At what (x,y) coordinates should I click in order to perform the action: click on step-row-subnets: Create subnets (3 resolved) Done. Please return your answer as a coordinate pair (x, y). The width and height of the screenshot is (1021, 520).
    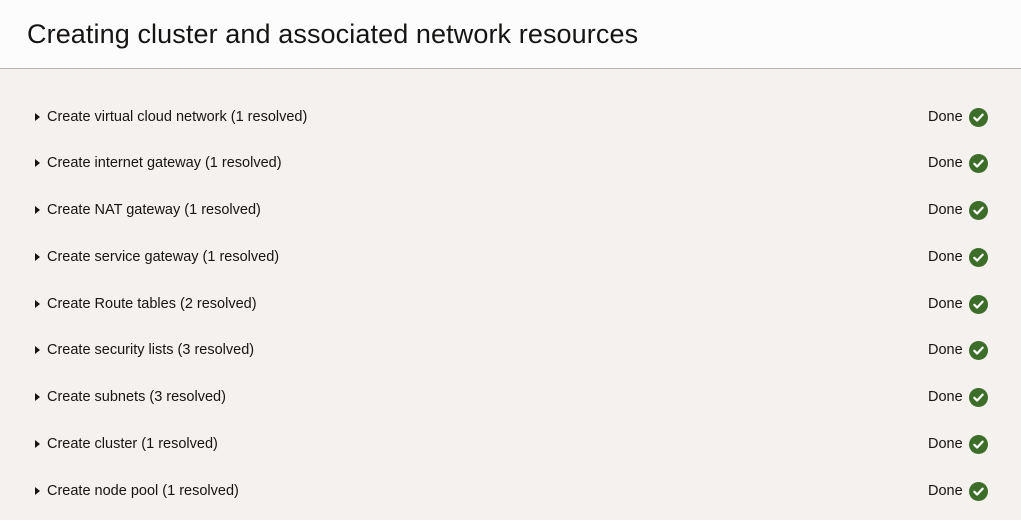
    Looking at the image, I should click on (510, 397).